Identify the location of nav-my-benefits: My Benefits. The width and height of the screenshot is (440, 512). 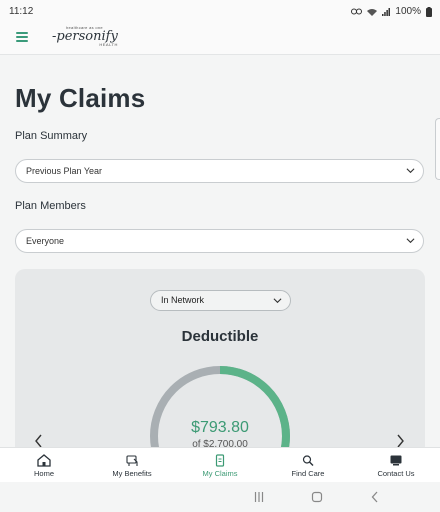
(132, 465).